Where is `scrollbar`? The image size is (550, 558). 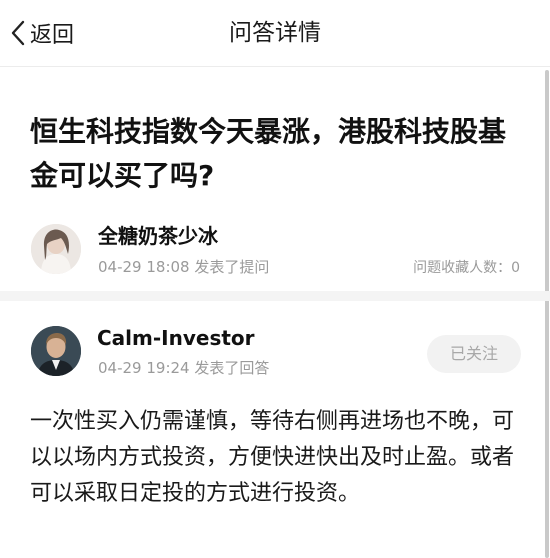 scrollbar is located at coordinates (547, 314).